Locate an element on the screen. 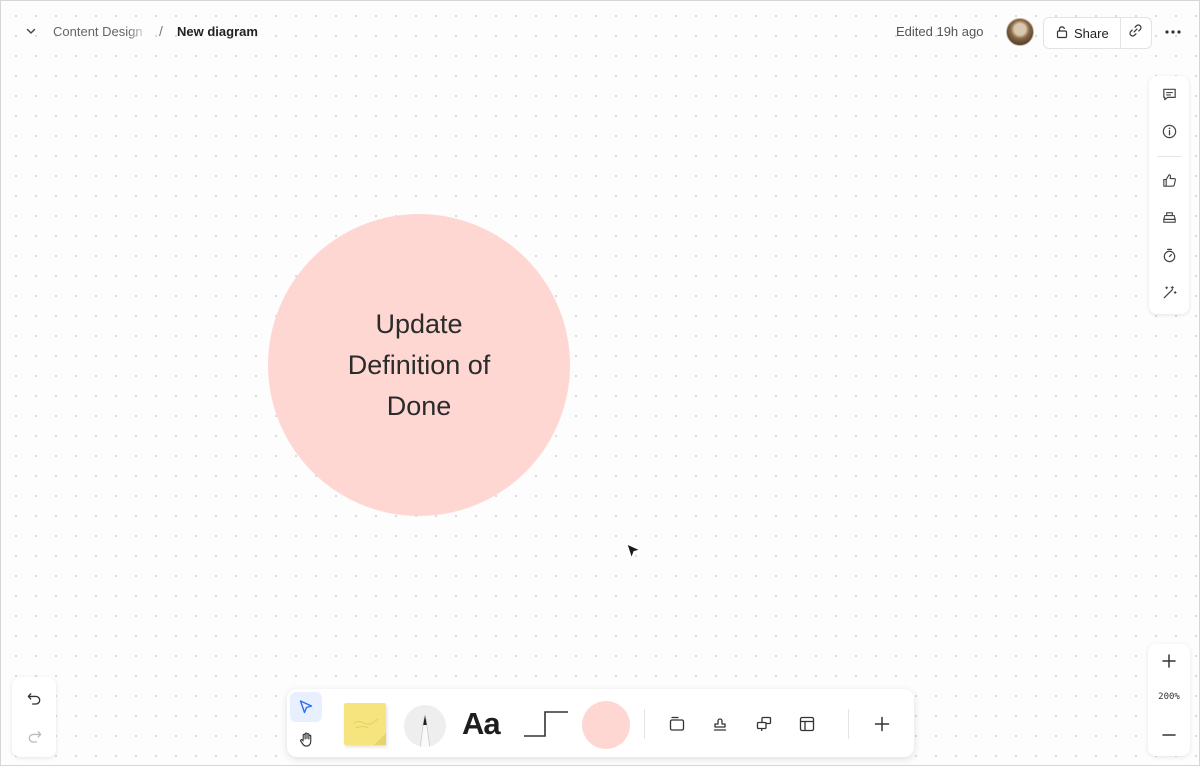 This screenshot has height=766, width=1200. components-icon is located at coordinates (764, 724).